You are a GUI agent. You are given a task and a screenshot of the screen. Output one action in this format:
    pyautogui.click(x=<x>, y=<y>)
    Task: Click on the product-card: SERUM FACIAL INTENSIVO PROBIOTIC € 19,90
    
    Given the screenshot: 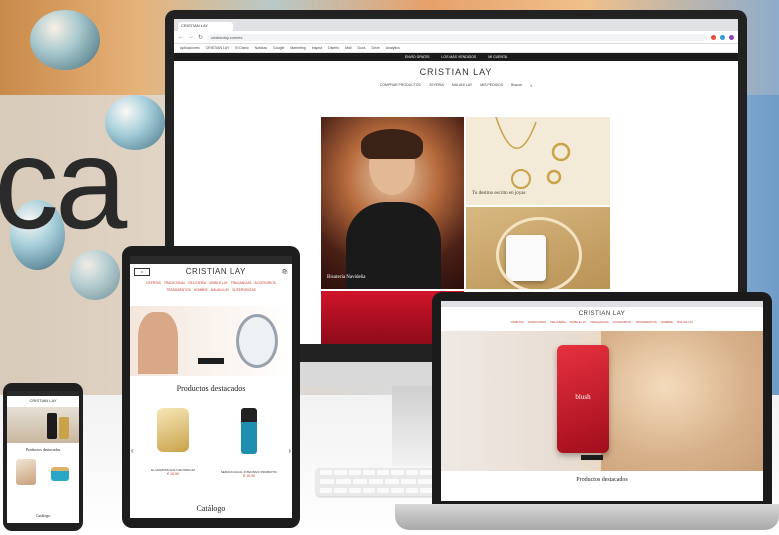 What is the action you would take?
    pyautogui.click(x=249, y=448)
    